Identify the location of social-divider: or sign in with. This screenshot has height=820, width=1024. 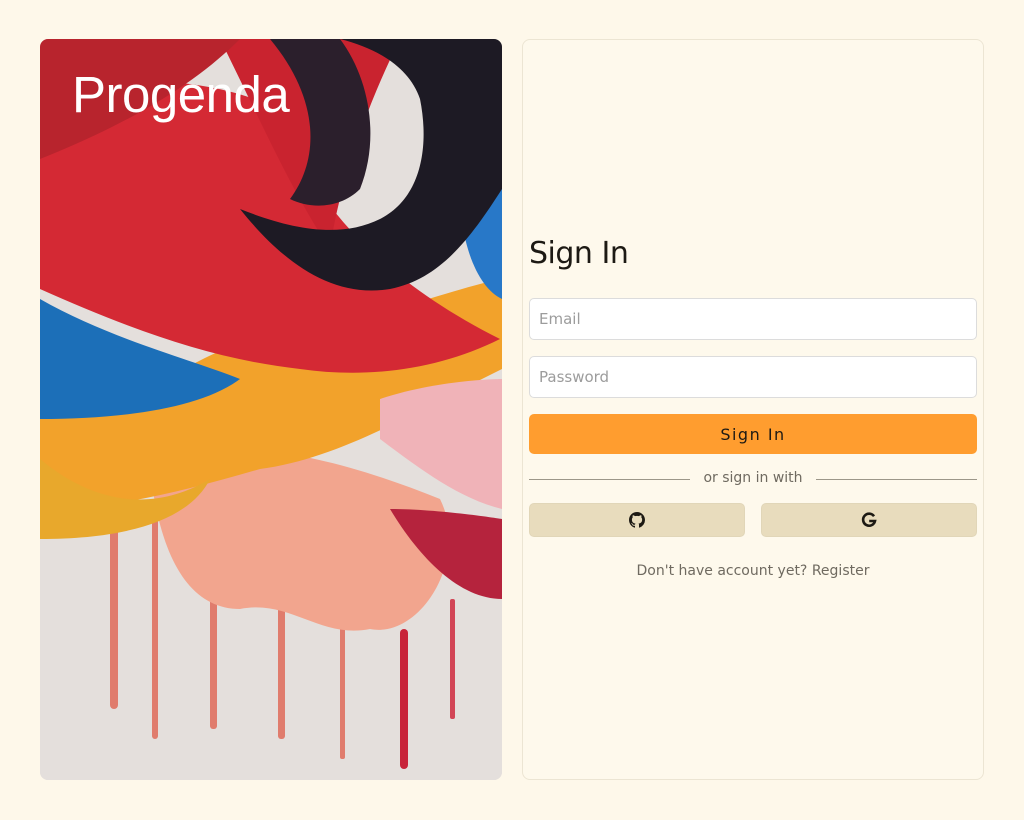
(753, 479).